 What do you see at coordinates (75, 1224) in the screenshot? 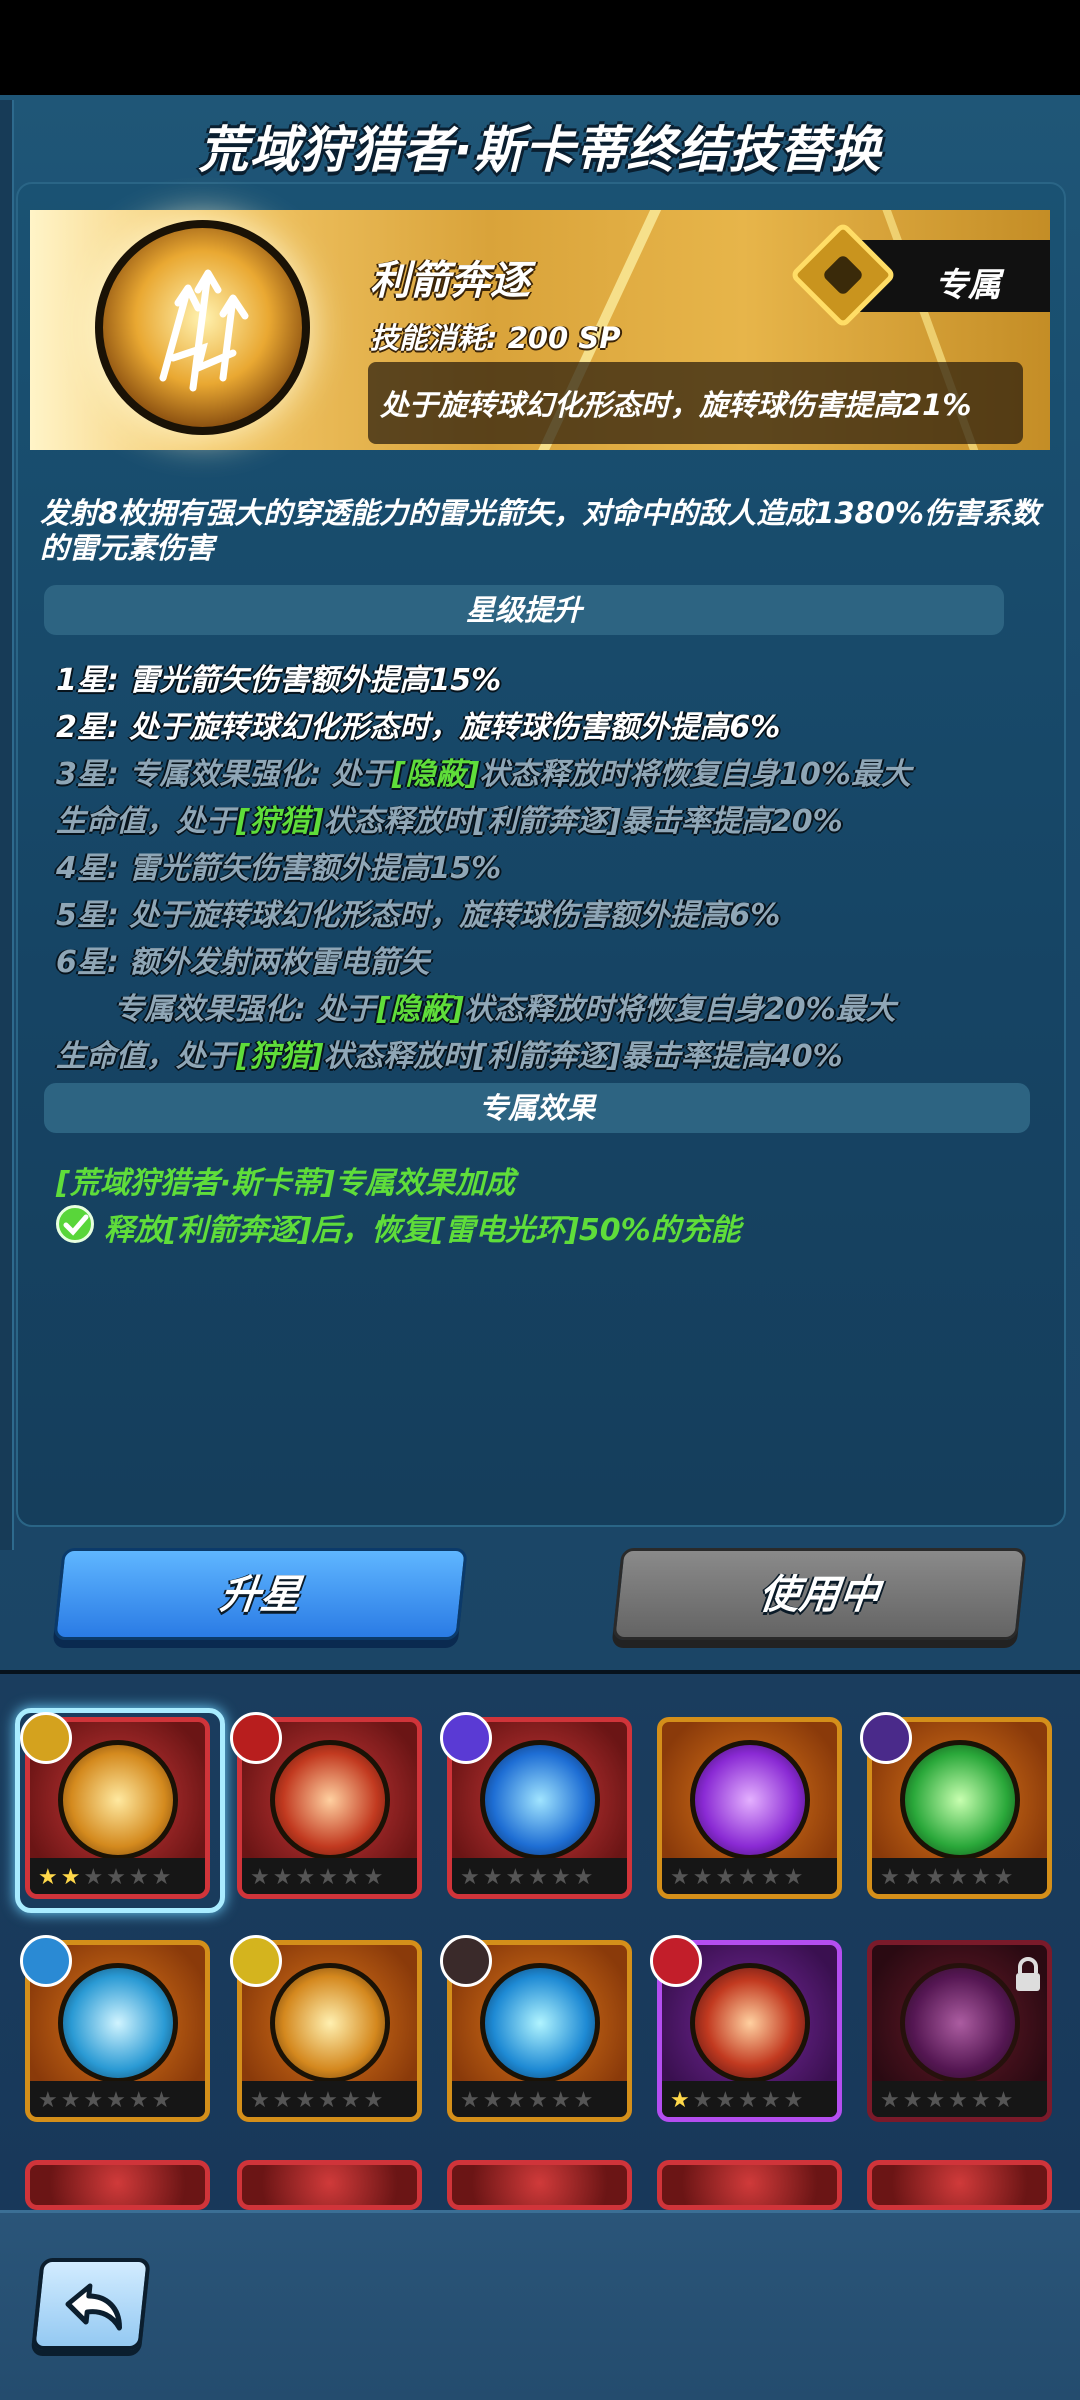
I see `check-icon` at bounding box center [75, 1224].